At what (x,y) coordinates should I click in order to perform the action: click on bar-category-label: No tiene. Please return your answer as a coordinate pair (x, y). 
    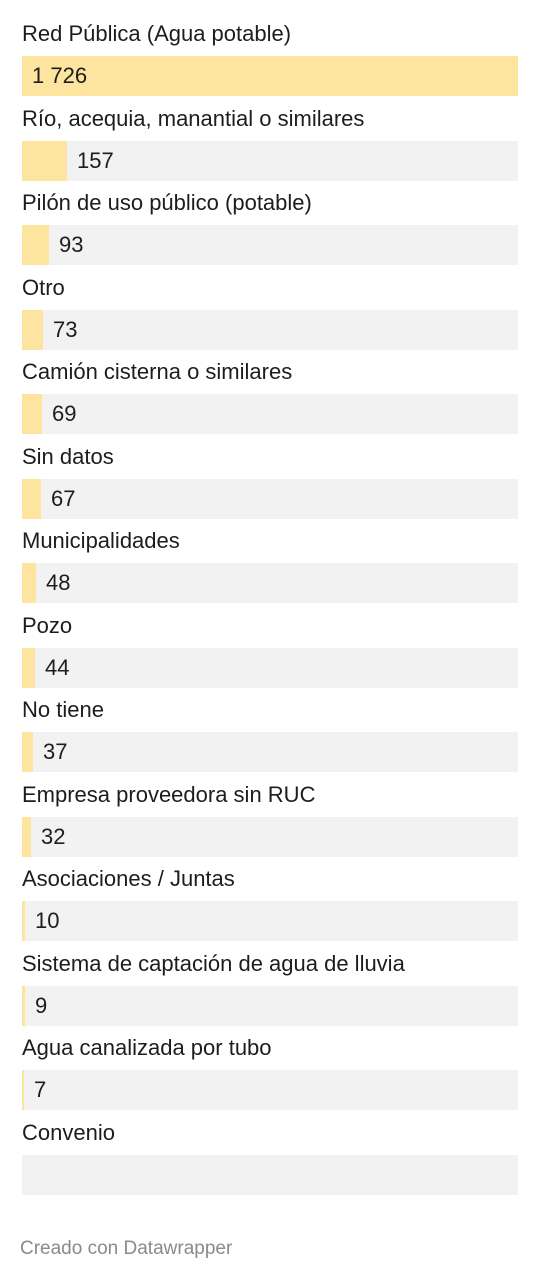
    Looking at the image, I should click on (63, 709).